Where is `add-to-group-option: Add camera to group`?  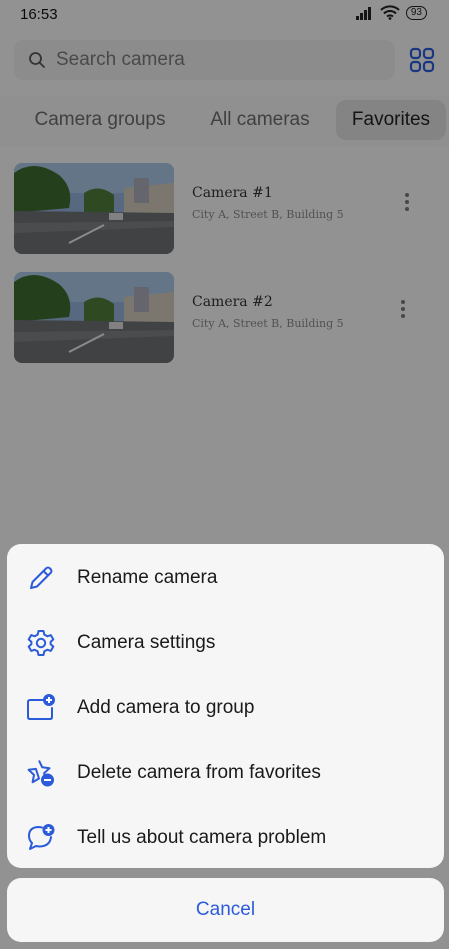 add-to-group-option: Add camera to group is located at coordinates (225, 707).